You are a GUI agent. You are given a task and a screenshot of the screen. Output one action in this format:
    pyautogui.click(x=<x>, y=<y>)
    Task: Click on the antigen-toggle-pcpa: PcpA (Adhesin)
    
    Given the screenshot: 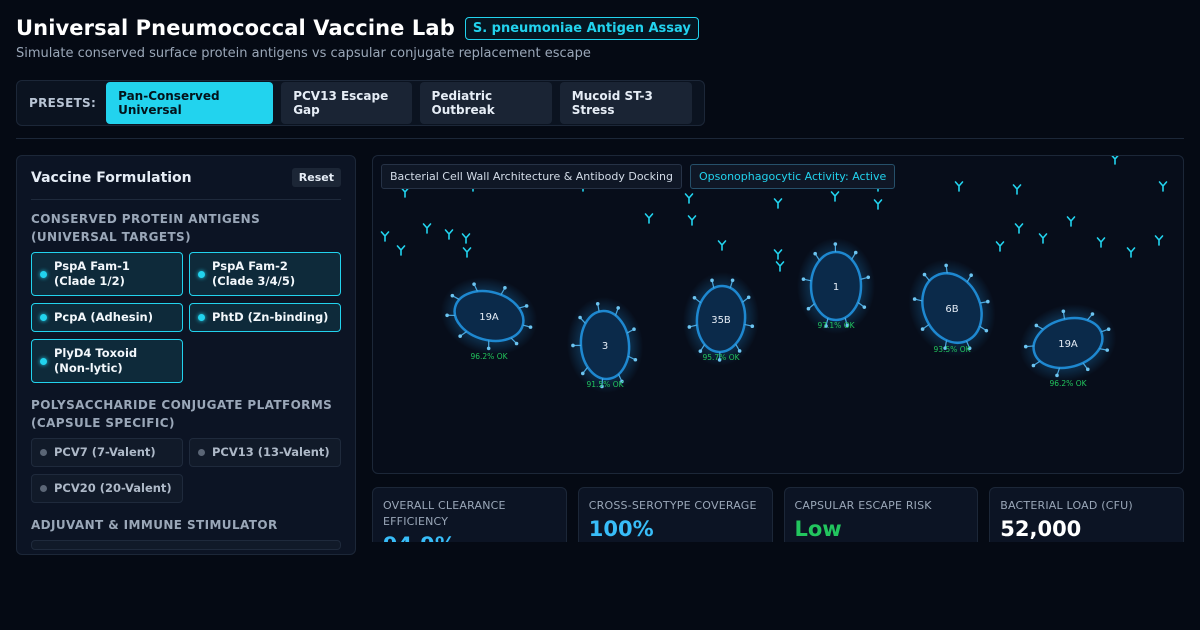 What is the action you would take?
    pyautogui.click(x=107, y=317)
    